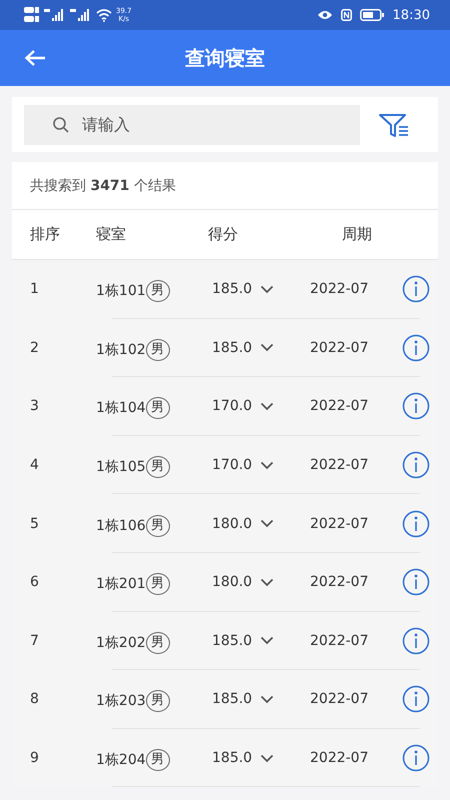  What do you see at coordinates (111, 234) in the screenshot?
I see `column-header: 寝室` at bounding box center [111, 234].